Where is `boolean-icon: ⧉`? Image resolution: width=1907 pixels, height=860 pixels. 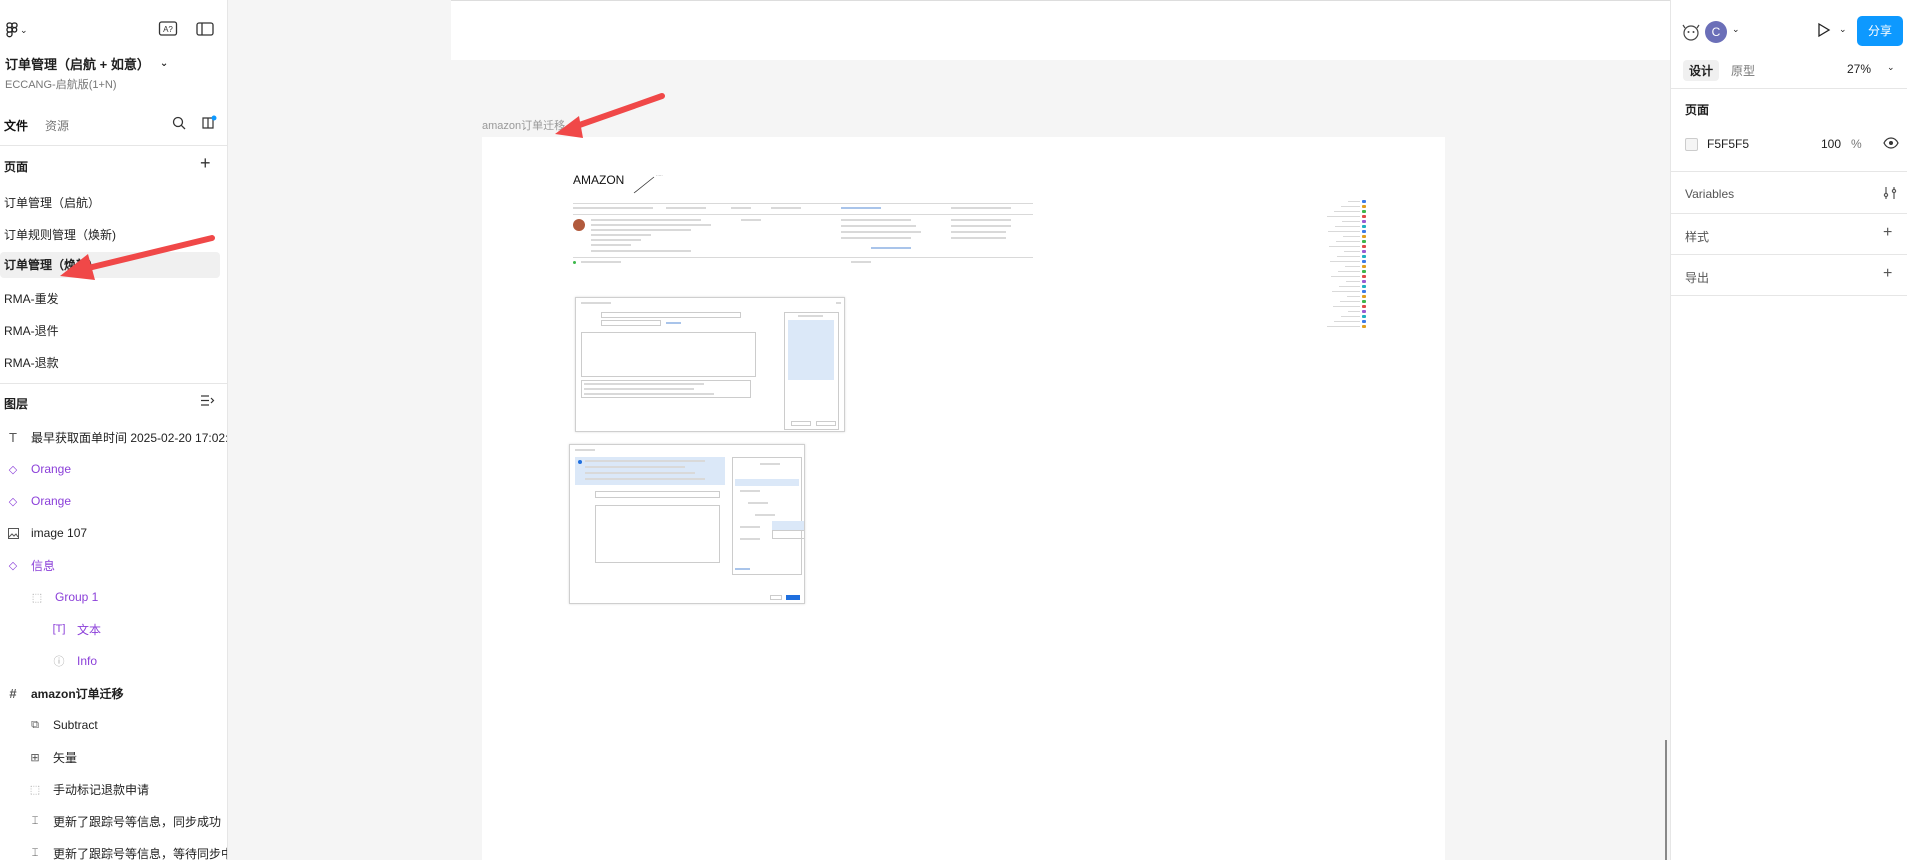
boolean-icon: ⧉ is located at coordinates (35, 724).